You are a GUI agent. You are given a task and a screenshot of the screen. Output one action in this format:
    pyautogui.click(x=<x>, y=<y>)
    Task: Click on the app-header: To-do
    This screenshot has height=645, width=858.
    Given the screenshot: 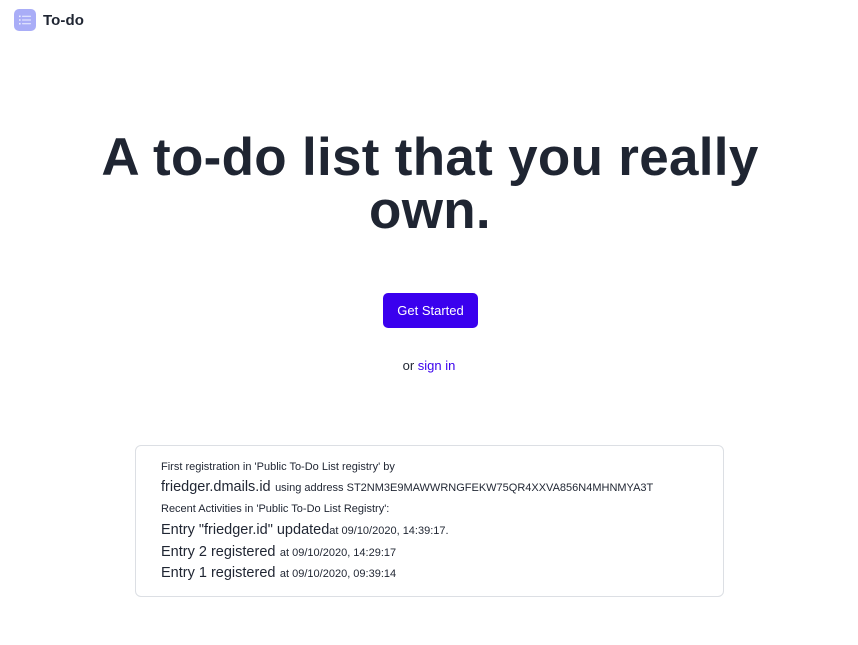 What is the action you would take?
    pyautogui.click(x=49, y=20)
    